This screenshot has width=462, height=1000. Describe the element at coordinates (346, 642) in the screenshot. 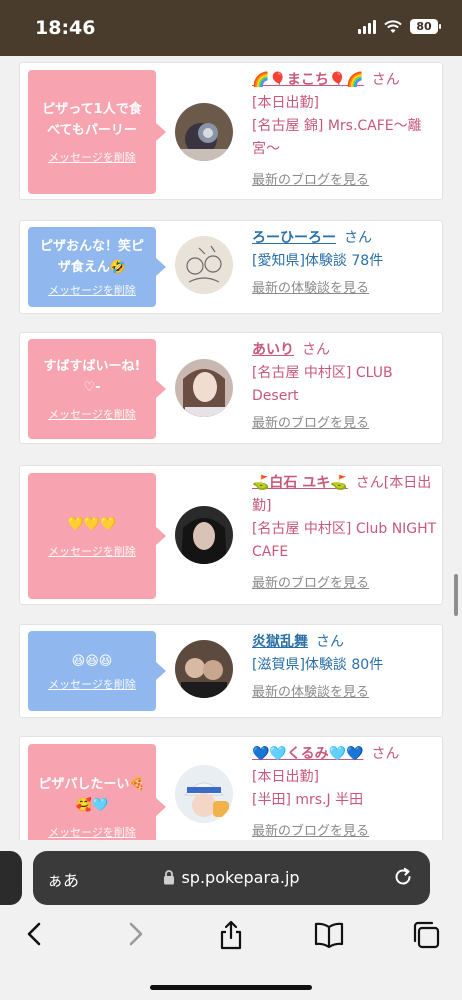

I see `name-line: 炎獄乱舞 さん` at that location.